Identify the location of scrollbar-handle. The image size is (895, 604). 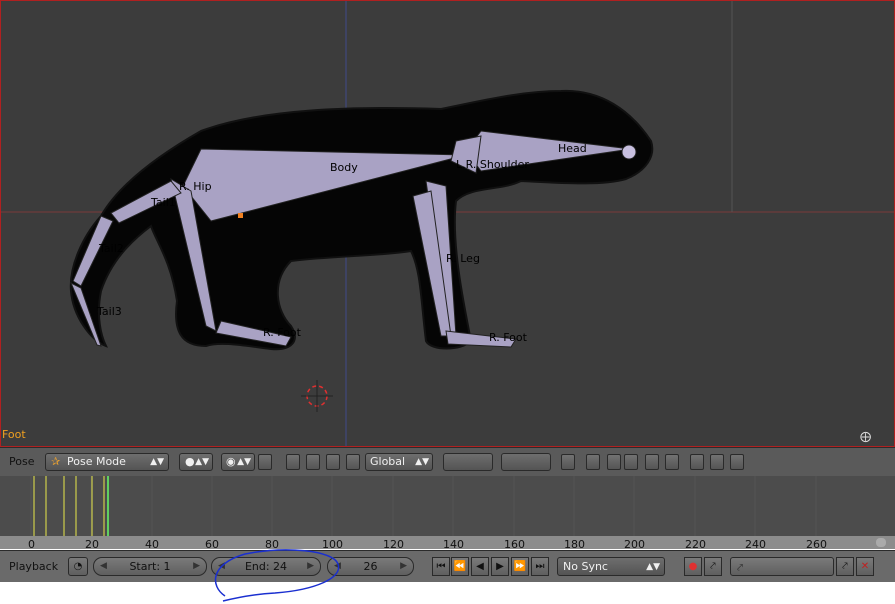
(881, 542).